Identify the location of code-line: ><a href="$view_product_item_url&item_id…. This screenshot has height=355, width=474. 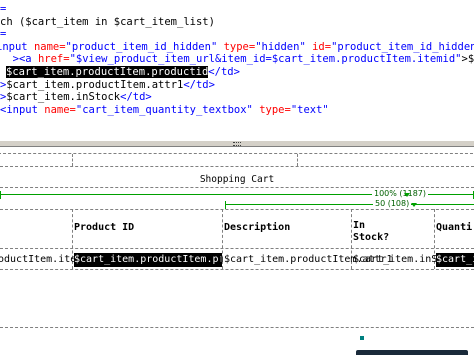
(237, 59).